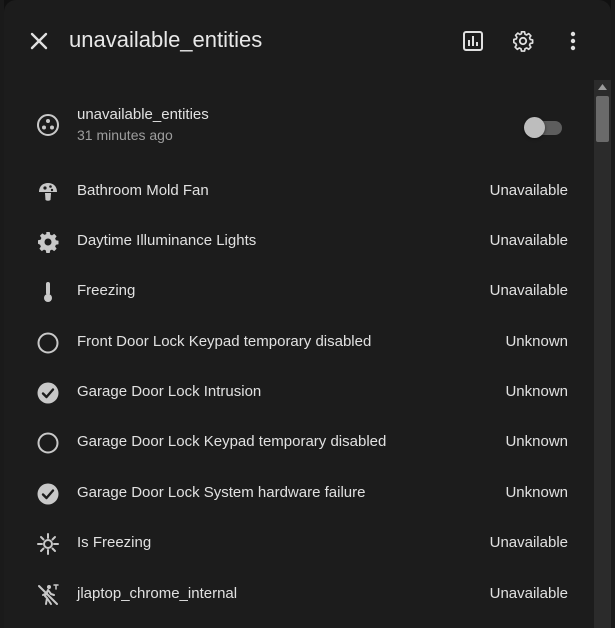  Describe the element at coordinates (48, 544) in the screenshot. I see `snowflake-sun-icon` at that location.